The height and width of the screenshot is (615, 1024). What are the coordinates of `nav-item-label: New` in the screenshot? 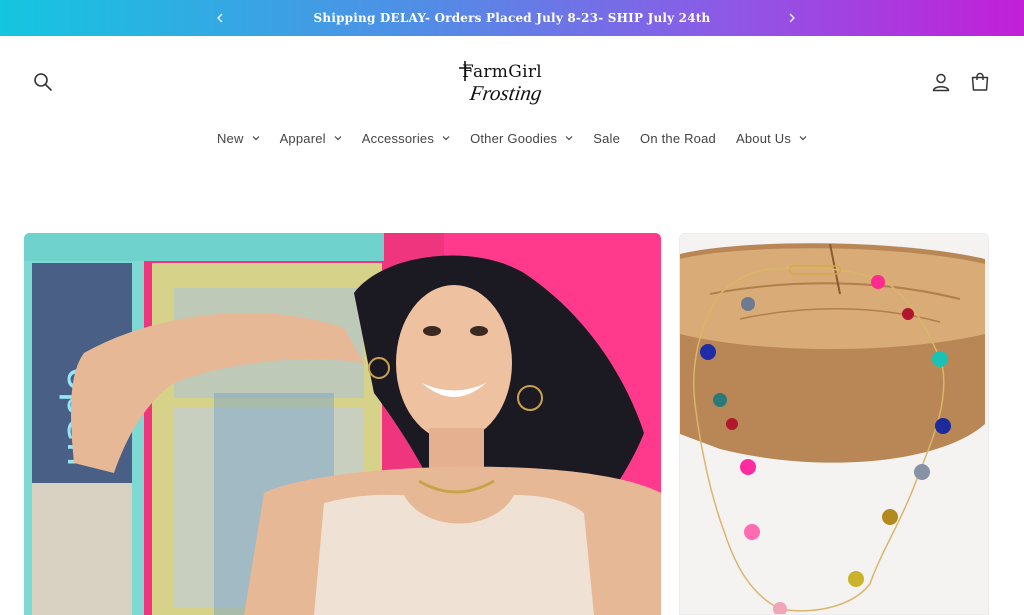 It's located at (230, 138).